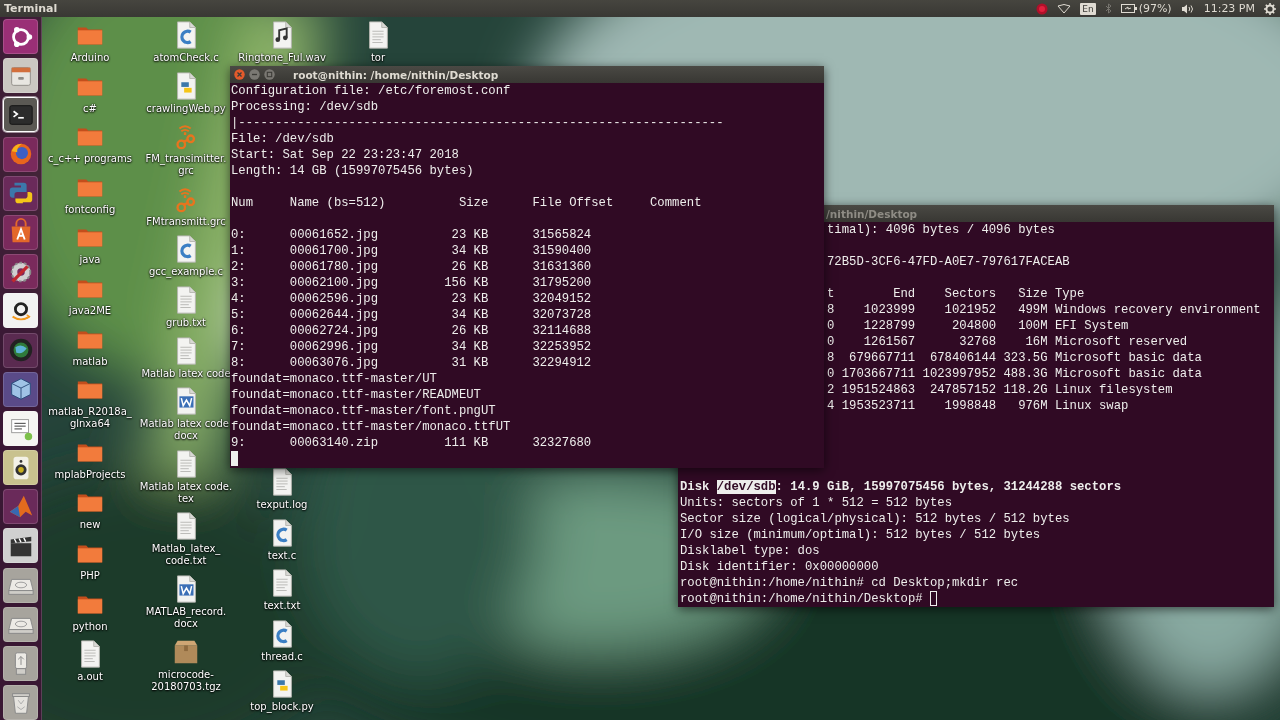 The height and width of the screenshot is (720, 1280). I want to click on icon-label: PHP, so click(90, 575).